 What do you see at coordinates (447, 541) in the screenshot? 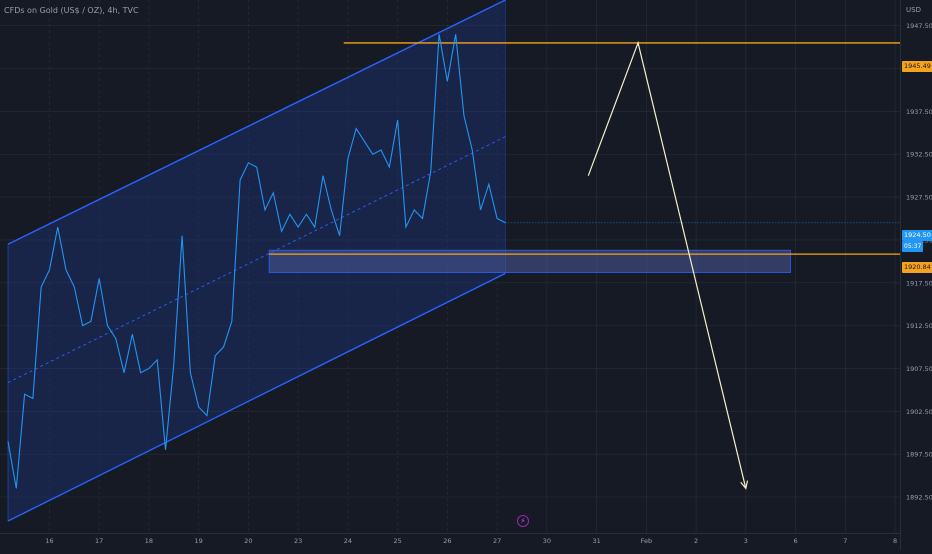
I see `time-tick-label: 26` at bounding box center [447, 541].